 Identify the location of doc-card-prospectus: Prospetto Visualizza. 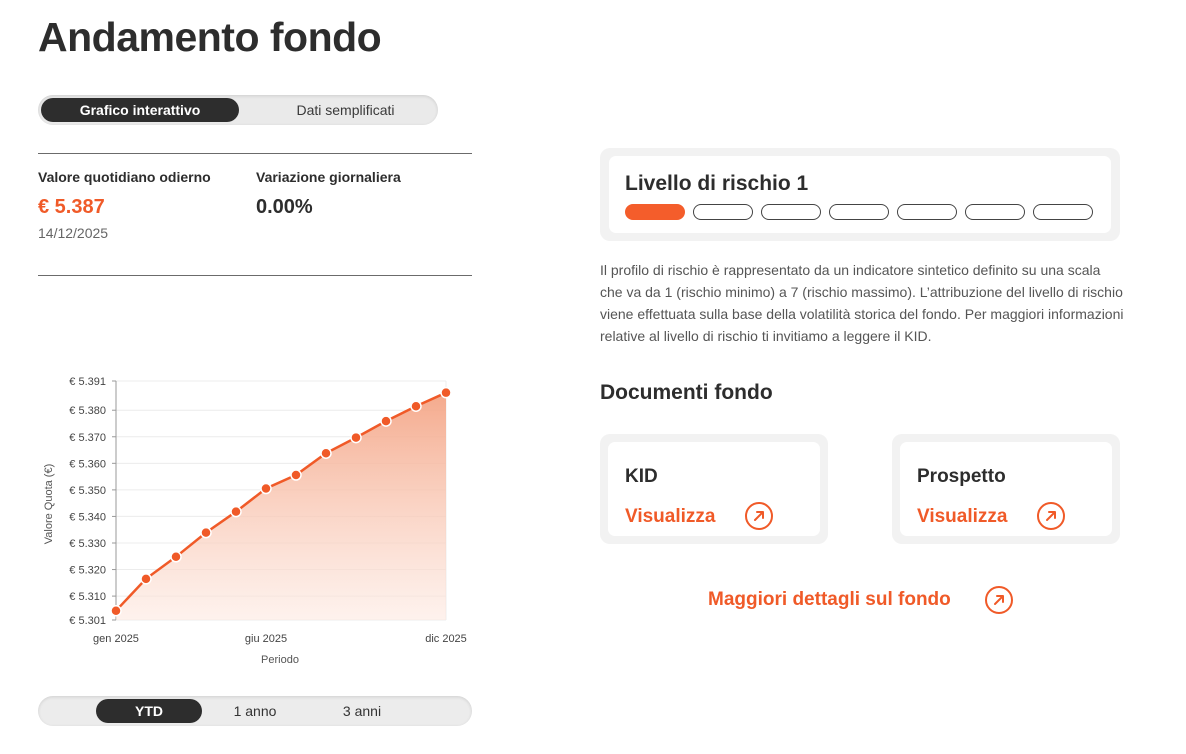
(1006, 489).